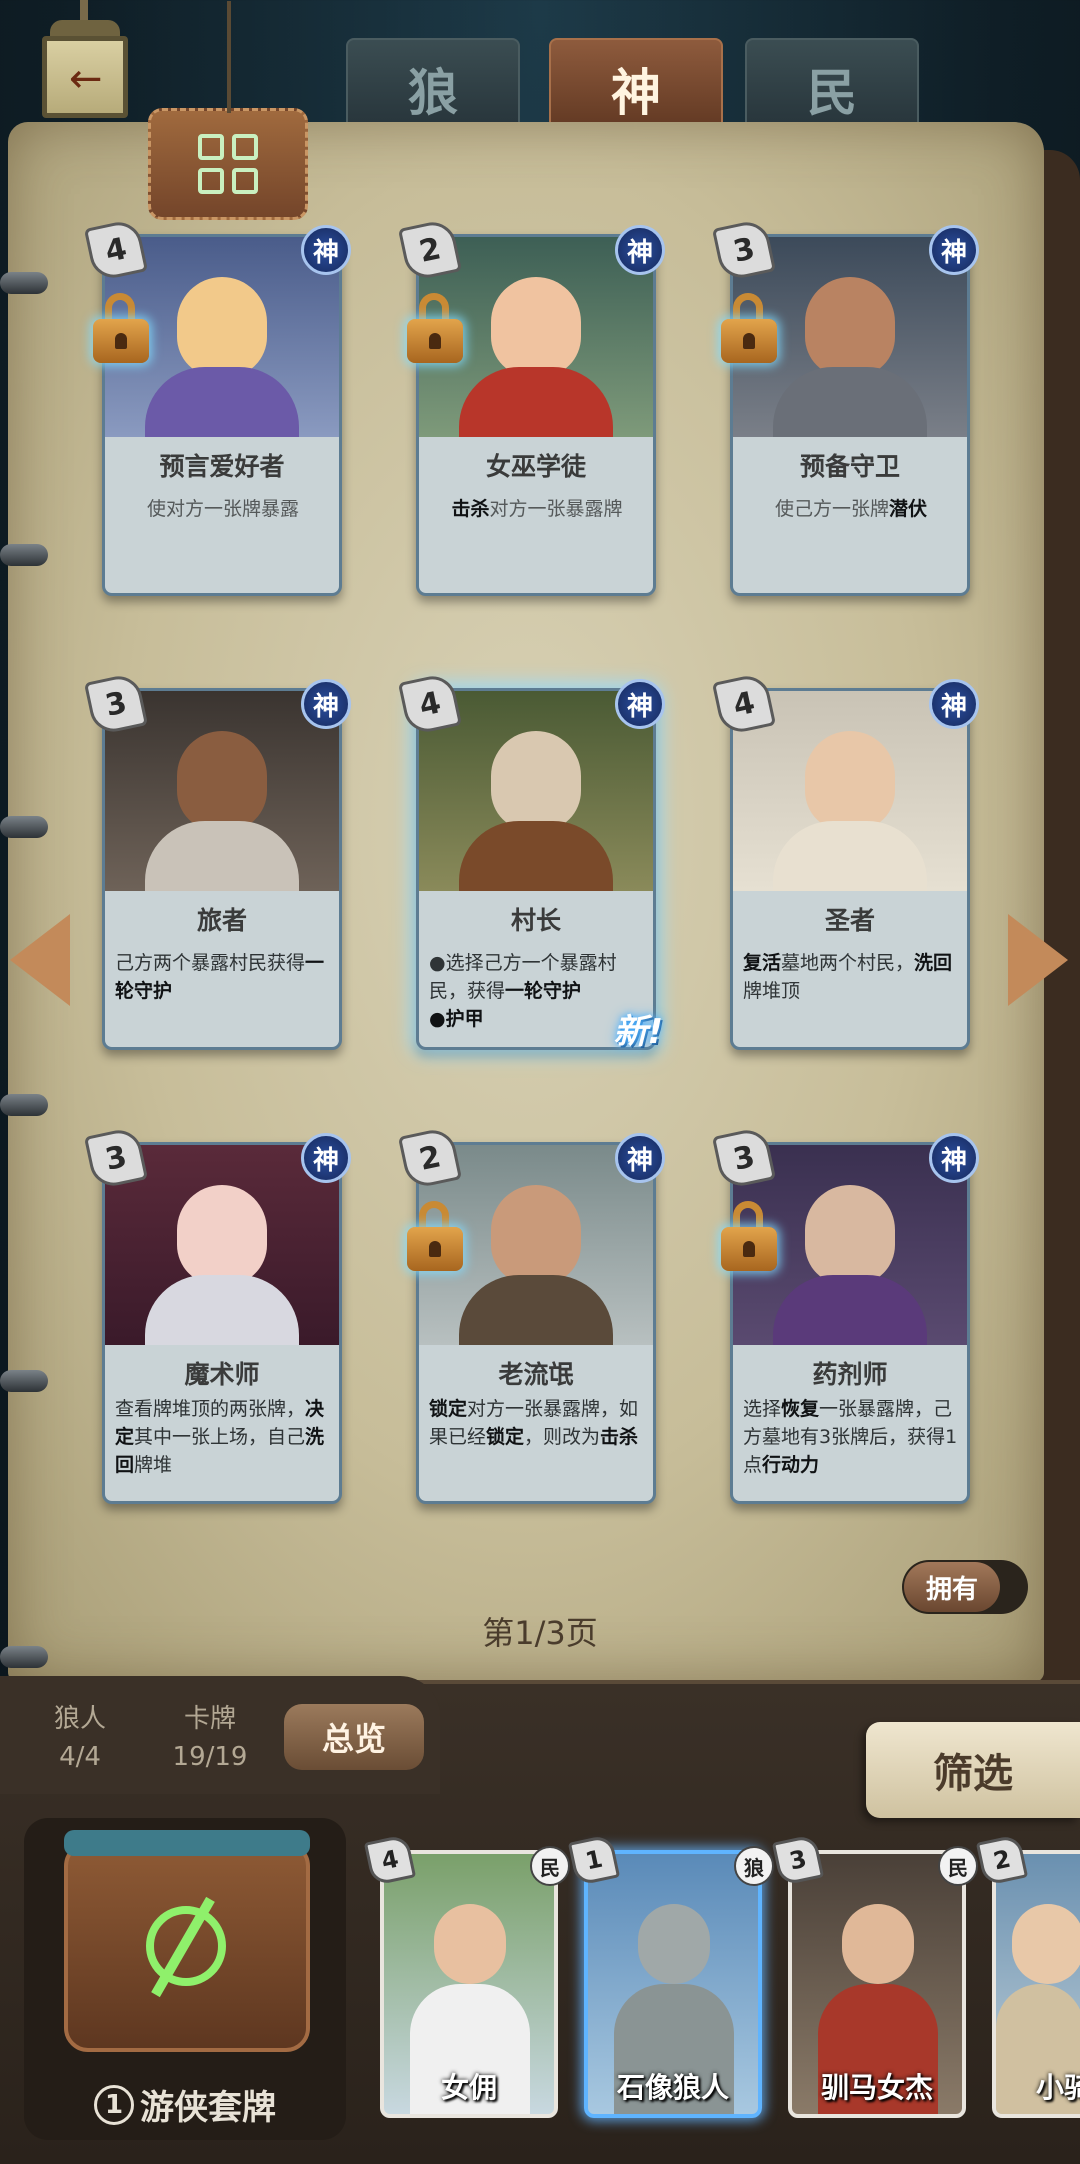 This screenshot has height=2164, width=1080. I want to click on card-description: 复活墓地两个村民，洗回牌堆顶, so click(848, 977).